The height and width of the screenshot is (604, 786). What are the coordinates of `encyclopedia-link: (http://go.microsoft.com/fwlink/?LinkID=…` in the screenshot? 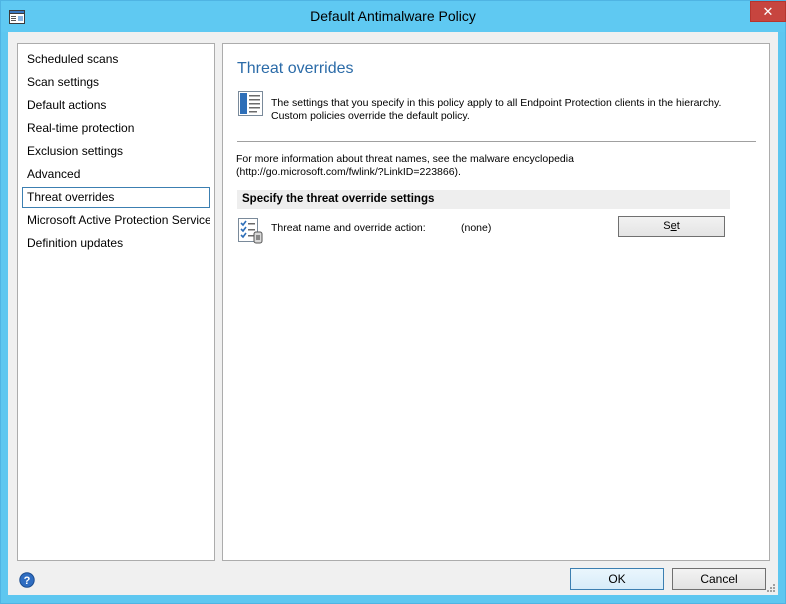 It's located at (348, 172).